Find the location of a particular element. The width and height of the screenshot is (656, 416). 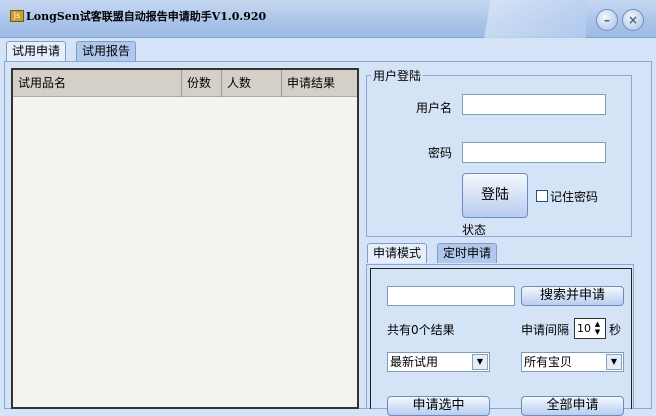

title-decoration is located at coordinates (516, 19).